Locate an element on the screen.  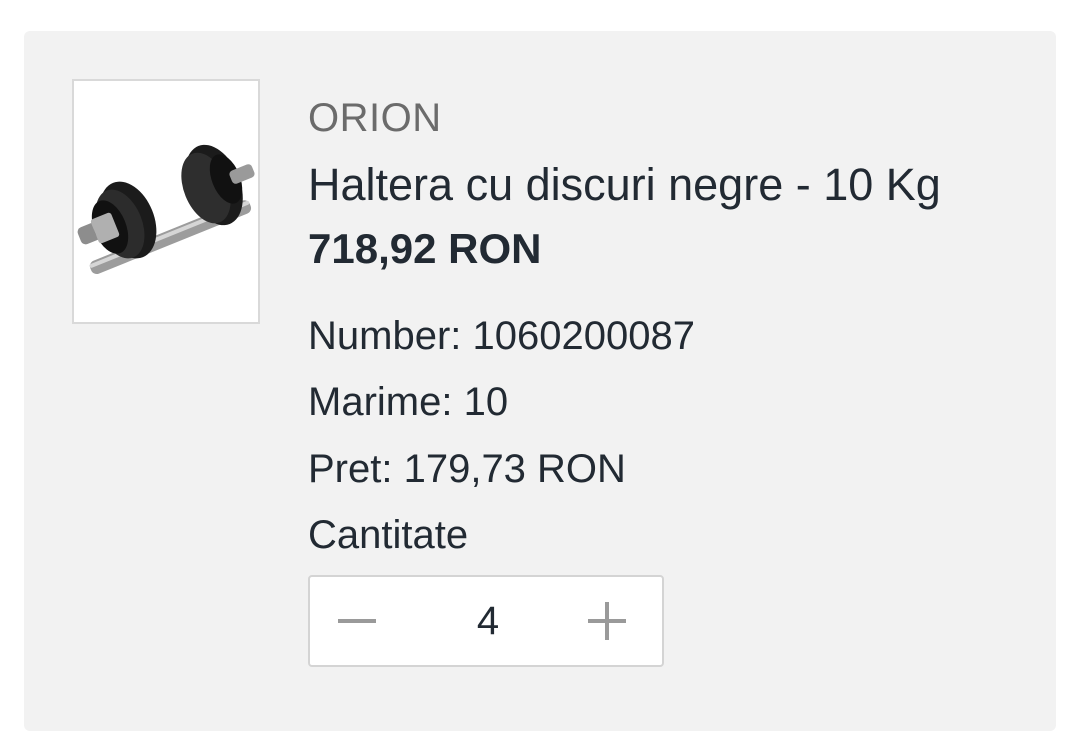
decrement-button is located at coordinates (356, 621).